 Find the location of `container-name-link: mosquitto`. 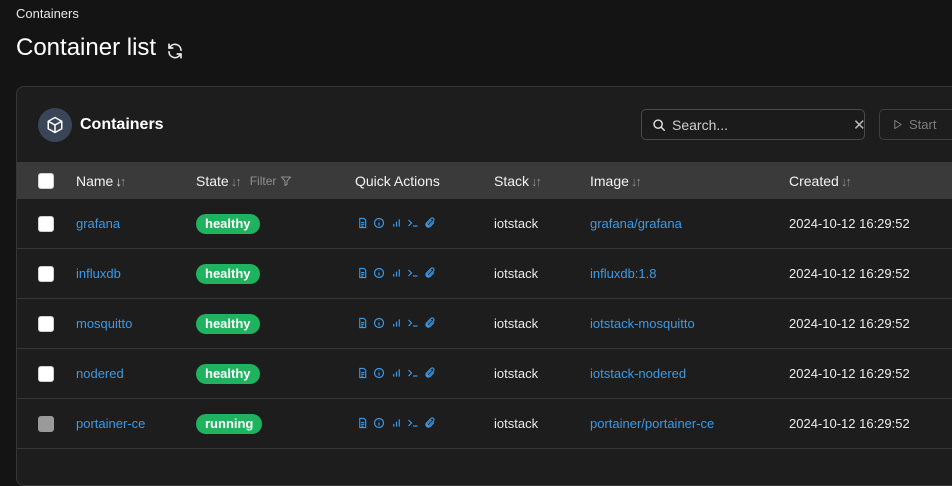

container-name-link: mosquitto is located at coordinates (104, 323).